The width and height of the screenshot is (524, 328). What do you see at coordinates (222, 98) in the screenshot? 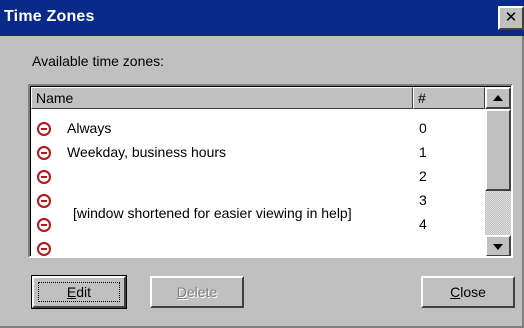
I see `column-header-name: Name` at bounding box center [222, 98].